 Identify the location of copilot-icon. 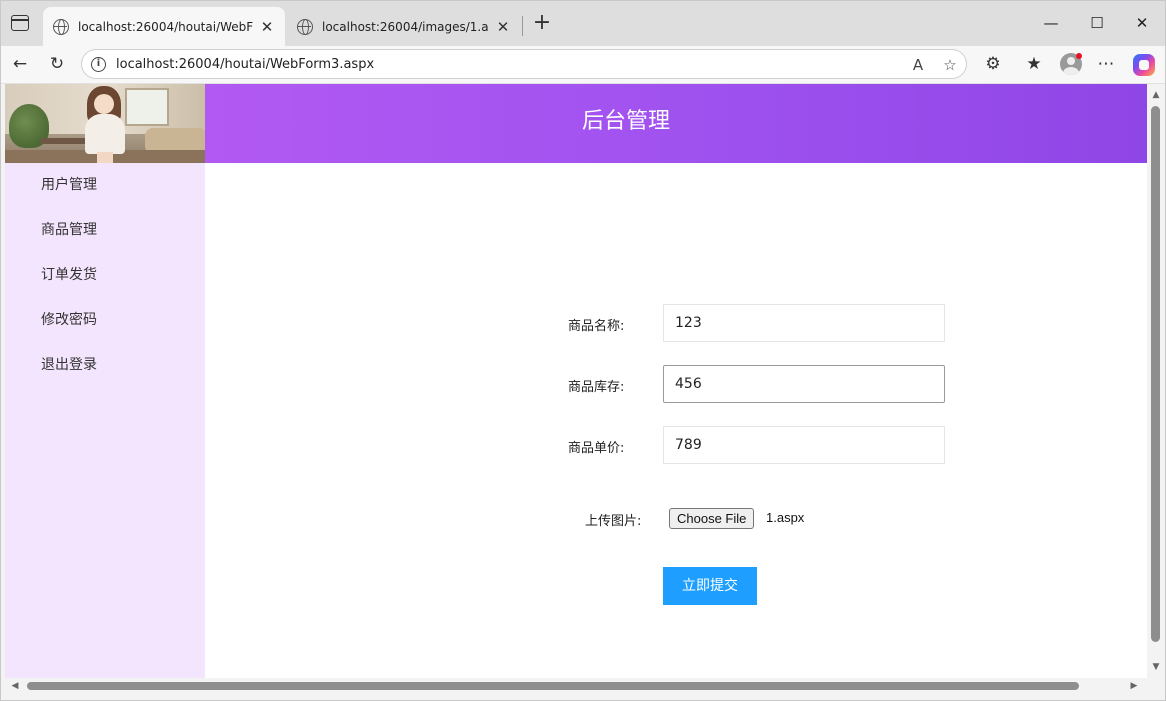
(1144, 65).